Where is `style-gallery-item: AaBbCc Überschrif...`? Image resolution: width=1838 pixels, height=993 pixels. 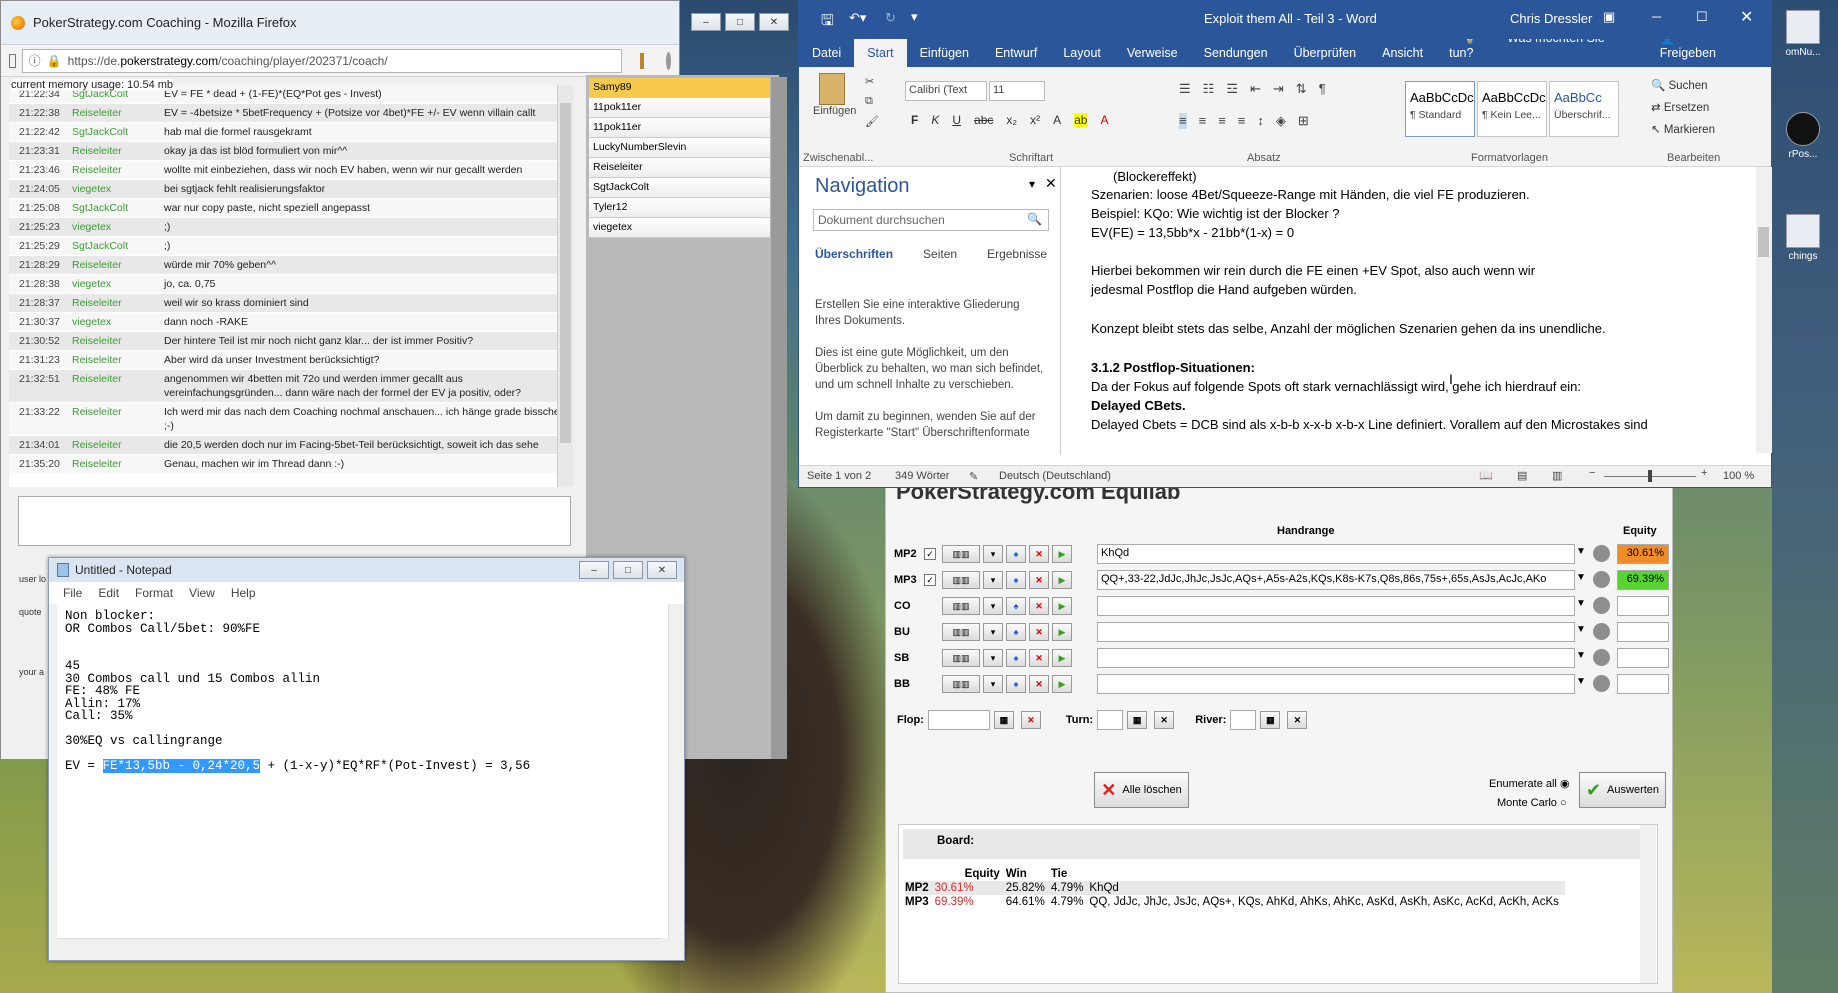 style-gallery-item: AaBbCc Überschrif... is located at coordinates (1584, 109).